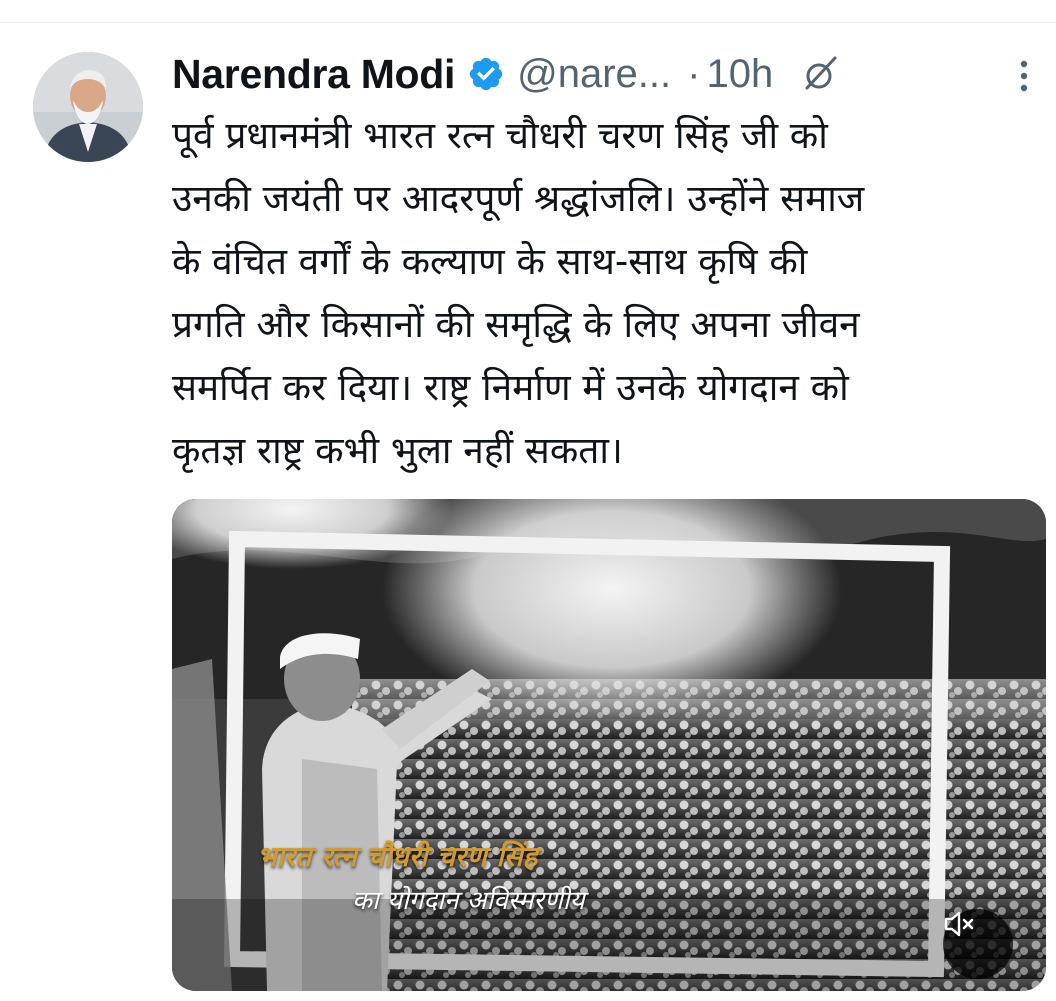  What do you see at coordinates (739, 74) in the screenshot?
I see `timestamp: 10h` at bounding box center [739, 74].